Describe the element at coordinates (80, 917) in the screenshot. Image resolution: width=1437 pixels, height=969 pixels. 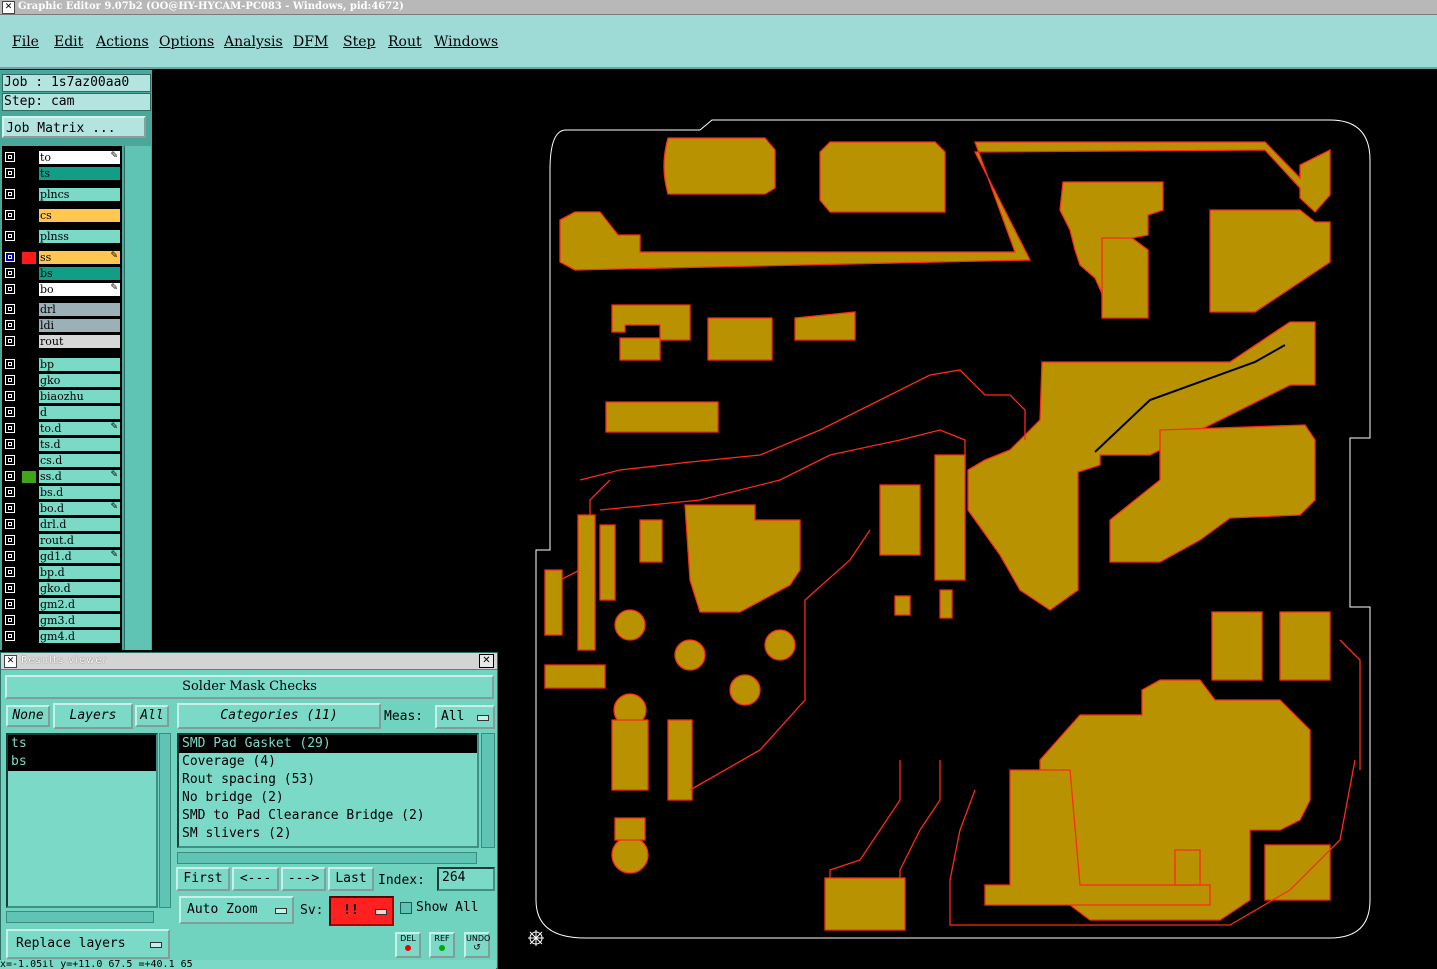
I see `layer-list-hscroll` at that location.